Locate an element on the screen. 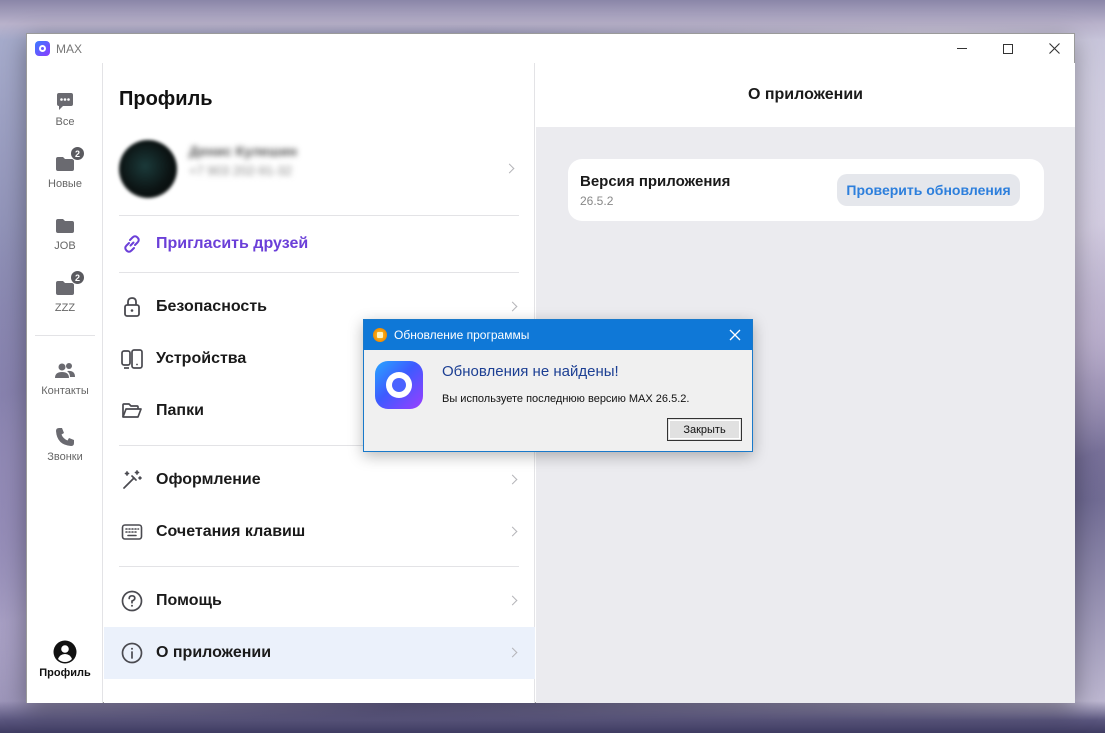  lock-icon is located at coordinates (132, 307).